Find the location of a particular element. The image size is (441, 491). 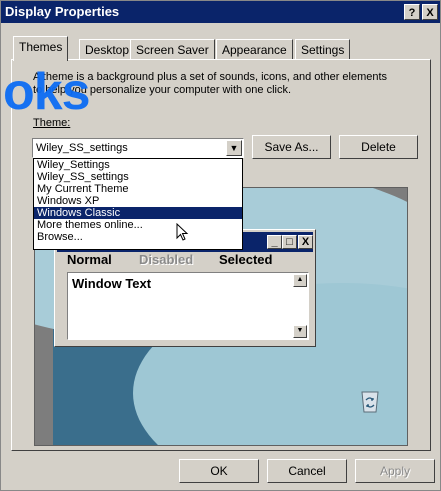

tab-screen-saver: Screen Saver is located at coordinates (172, 49).